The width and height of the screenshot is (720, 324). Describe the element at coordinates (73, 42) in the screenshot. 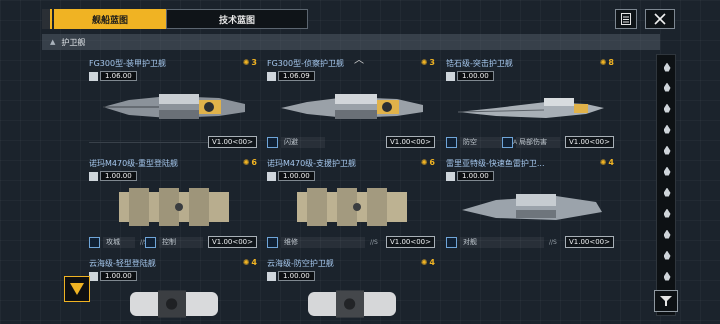

I see `section-title: 护卫舰` at that location.